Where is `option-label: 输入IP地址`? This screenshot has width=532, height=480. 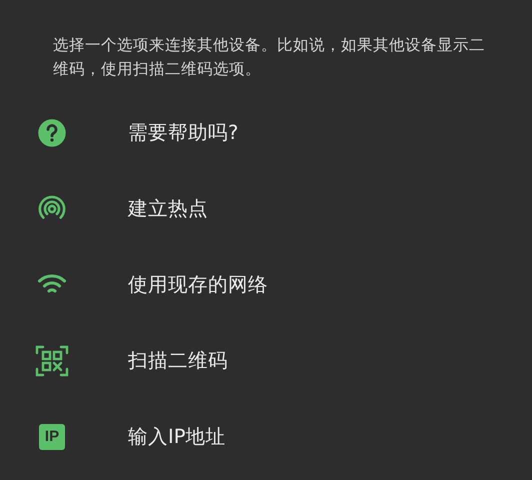 option-label: 输入IP地址 is located at coordinates (177, 437).